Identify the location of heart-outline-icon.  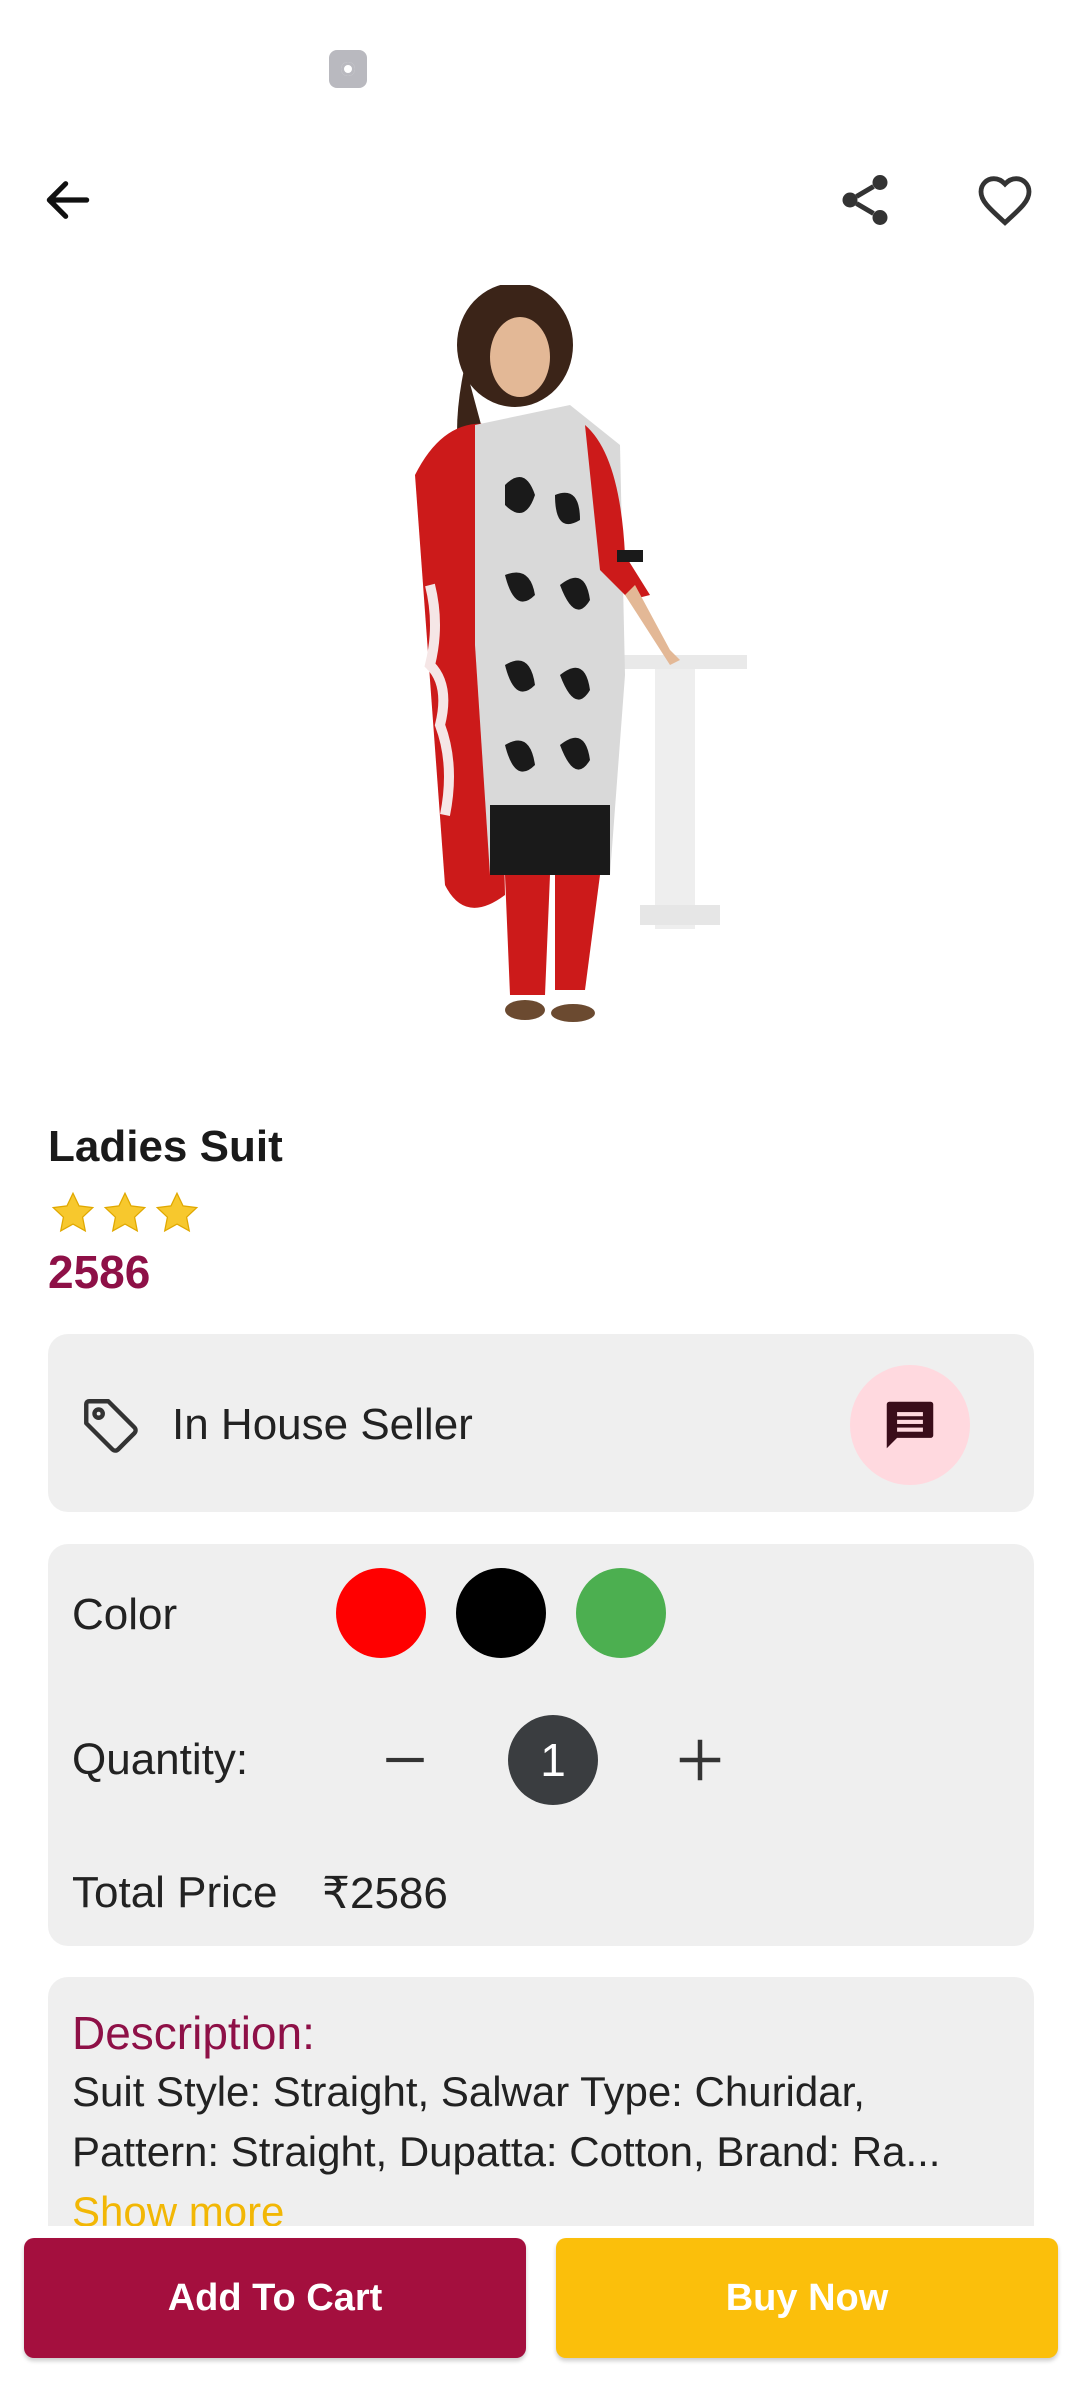
(1005, 201).